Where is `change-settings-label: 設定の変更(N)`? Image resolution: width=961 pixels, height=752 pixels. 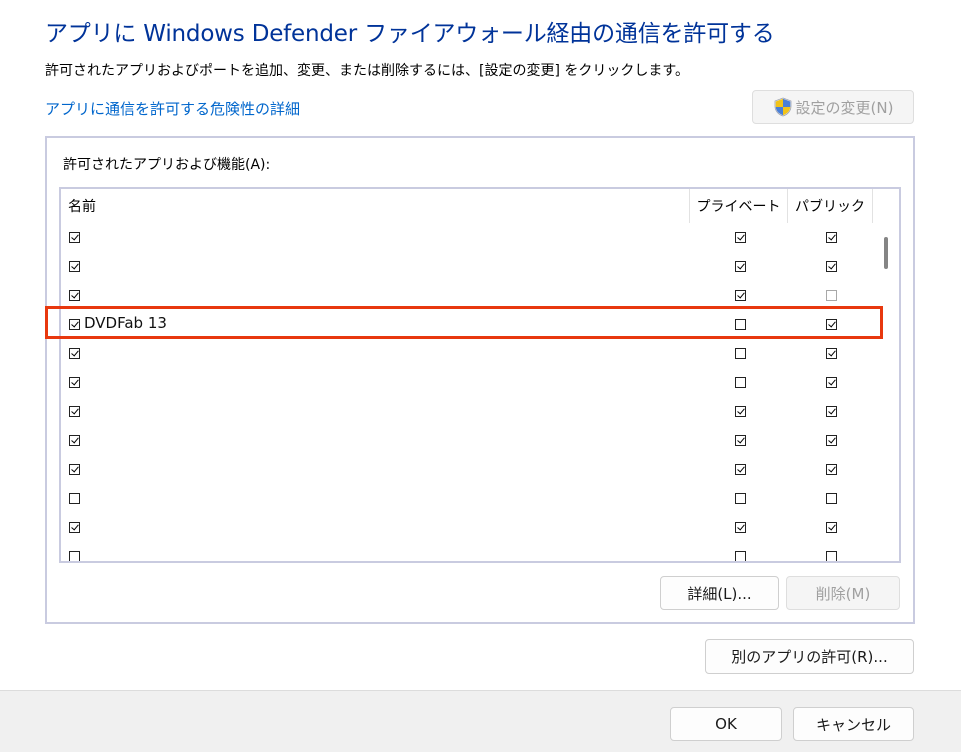 change-settings-label: 設定の変更(N) is located at coordinates (844, 107).